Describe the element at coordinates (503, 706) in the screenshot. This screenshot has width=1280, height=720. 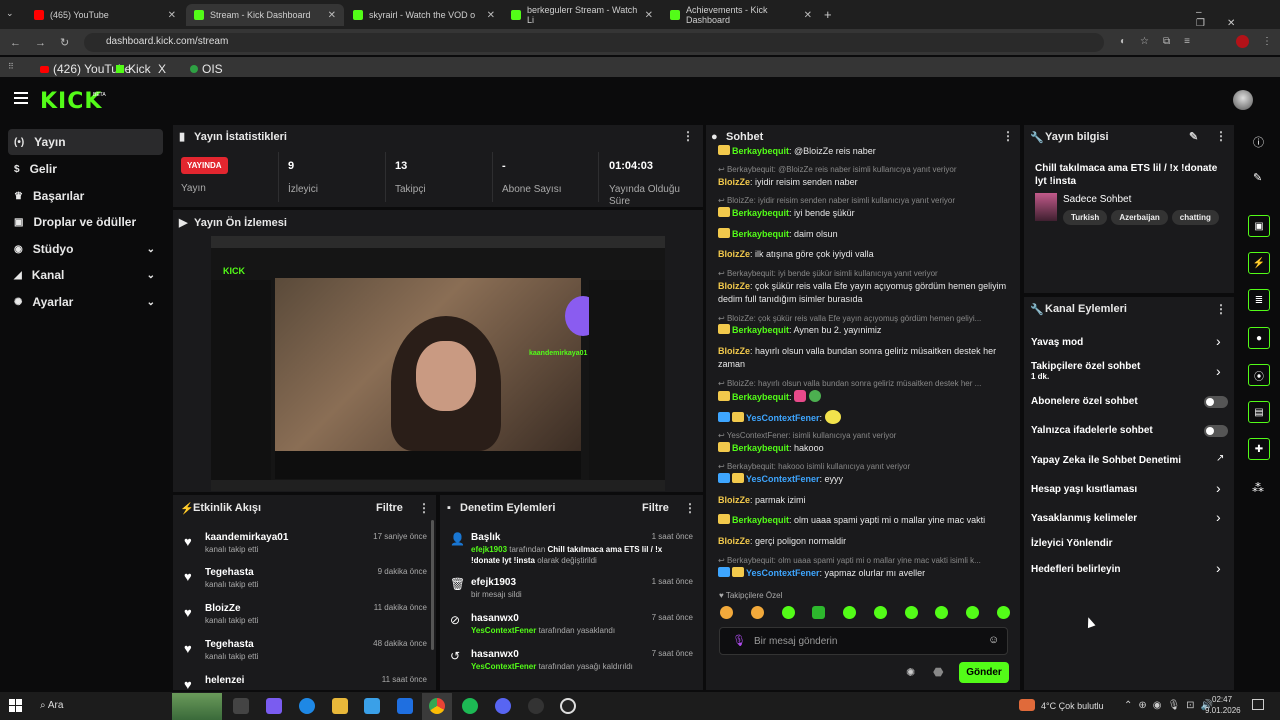
I see `discord-icon` at that location.